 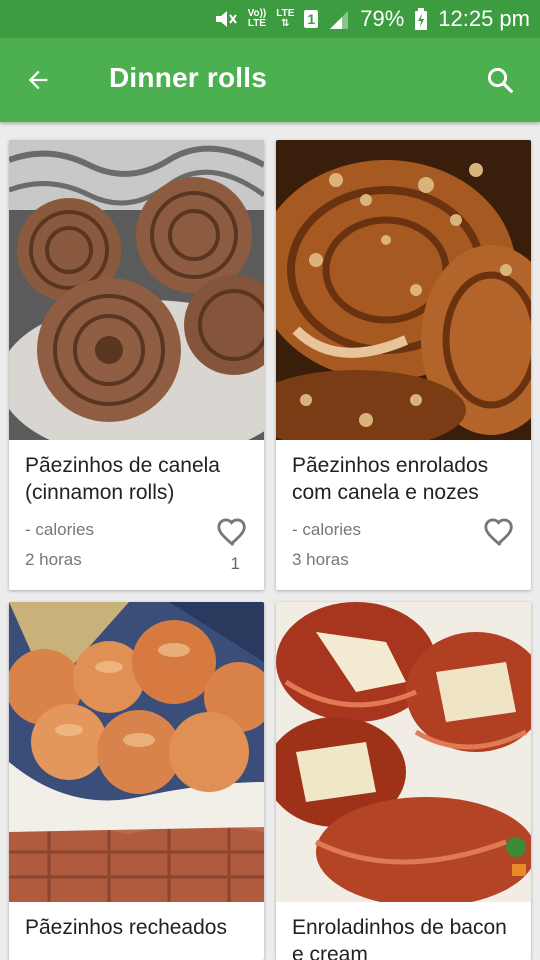 What do you see at coordinates (339, 19) in the screenshot?
I see `signal-icon` at bounding box center [339, 19].